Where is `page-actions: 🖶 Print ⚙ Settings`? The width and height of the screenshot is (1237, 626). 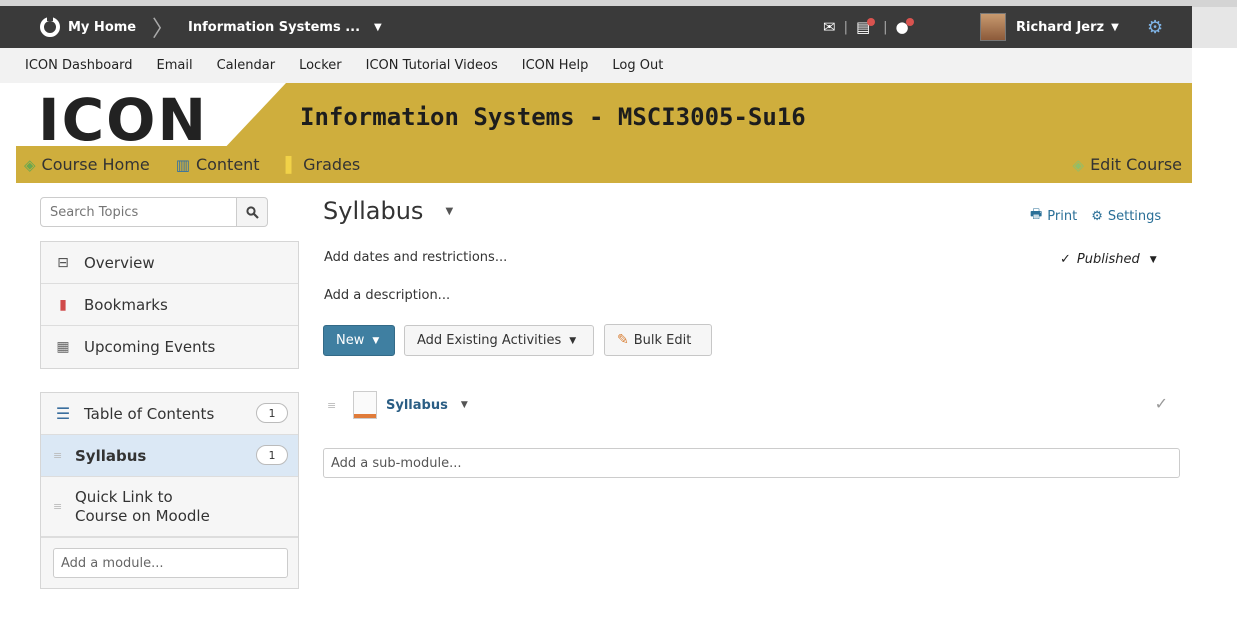 page-actions: 🖶 Print ⚙ Settings is located at coordinates (1098, 216).